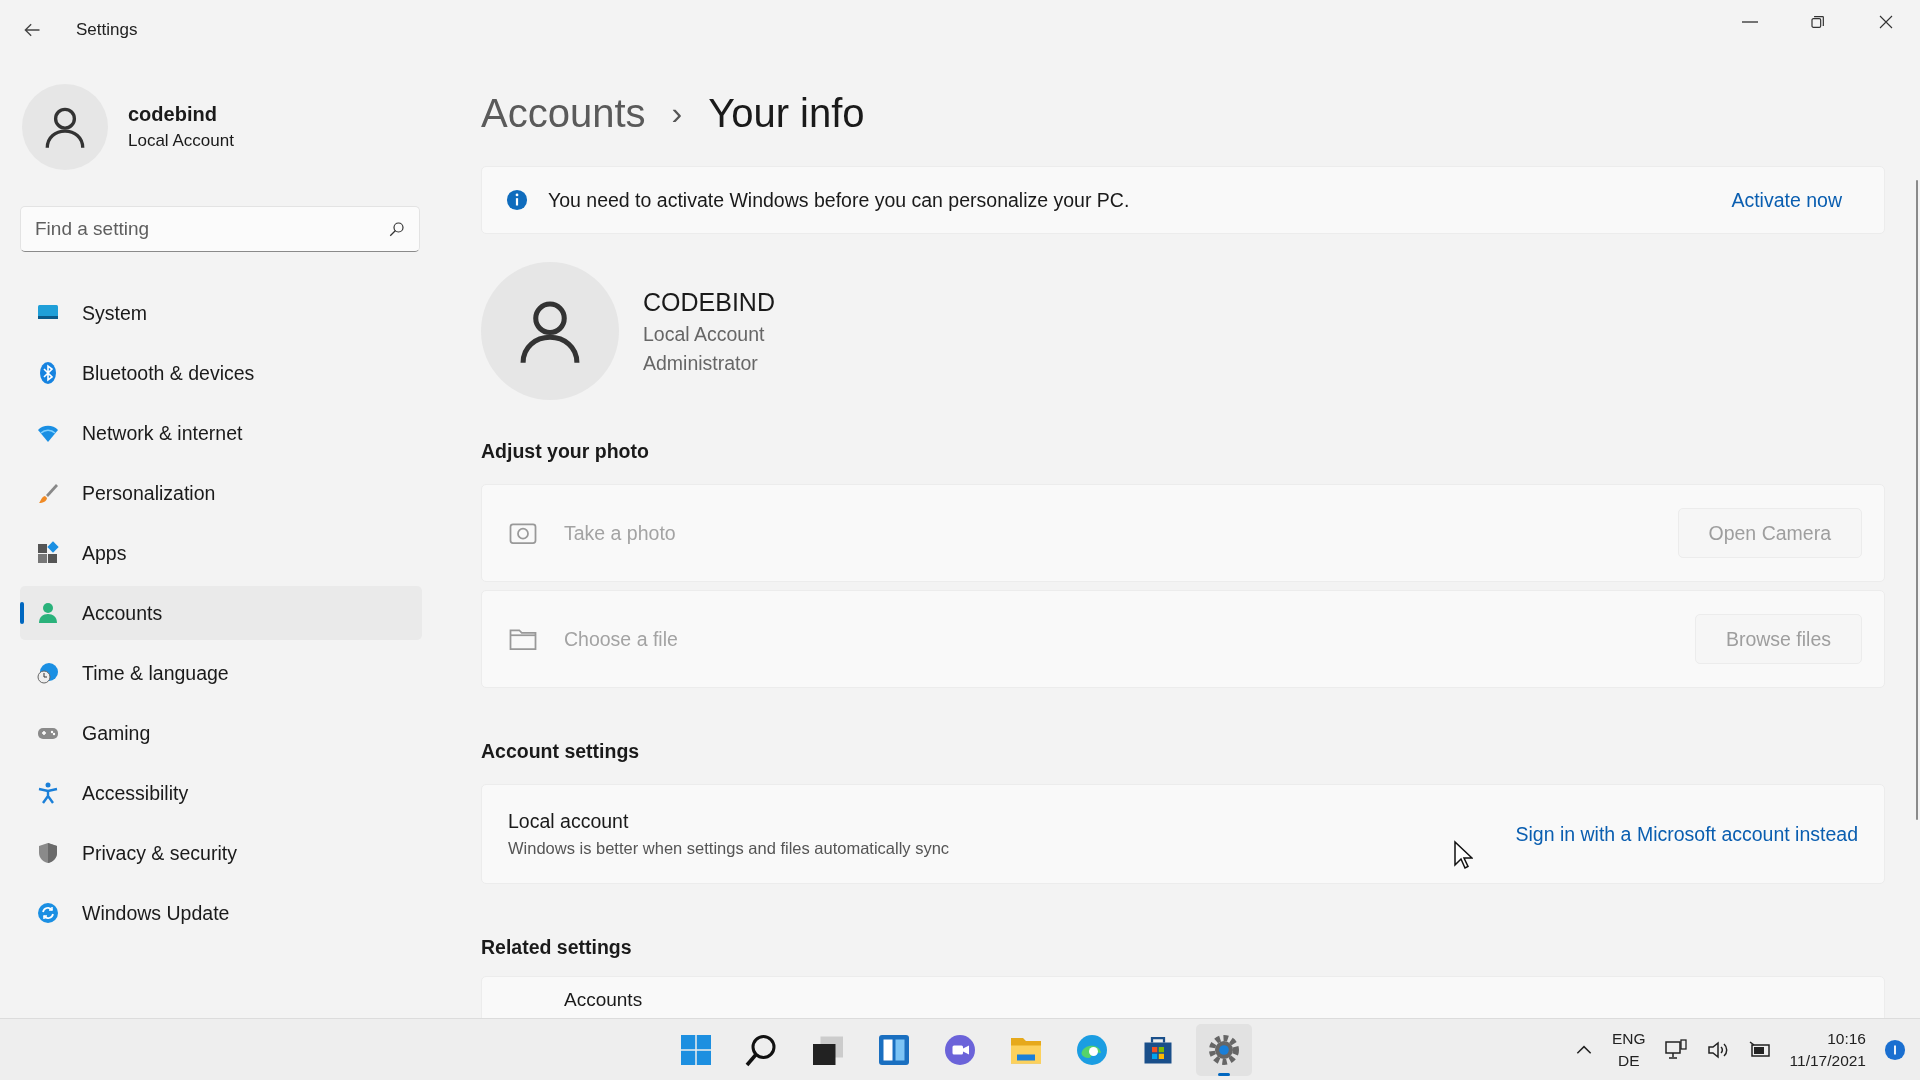 The height and width of the screenshot is (1080, 1920). I want to click on row-label: Take a photo, so click(620, 533).